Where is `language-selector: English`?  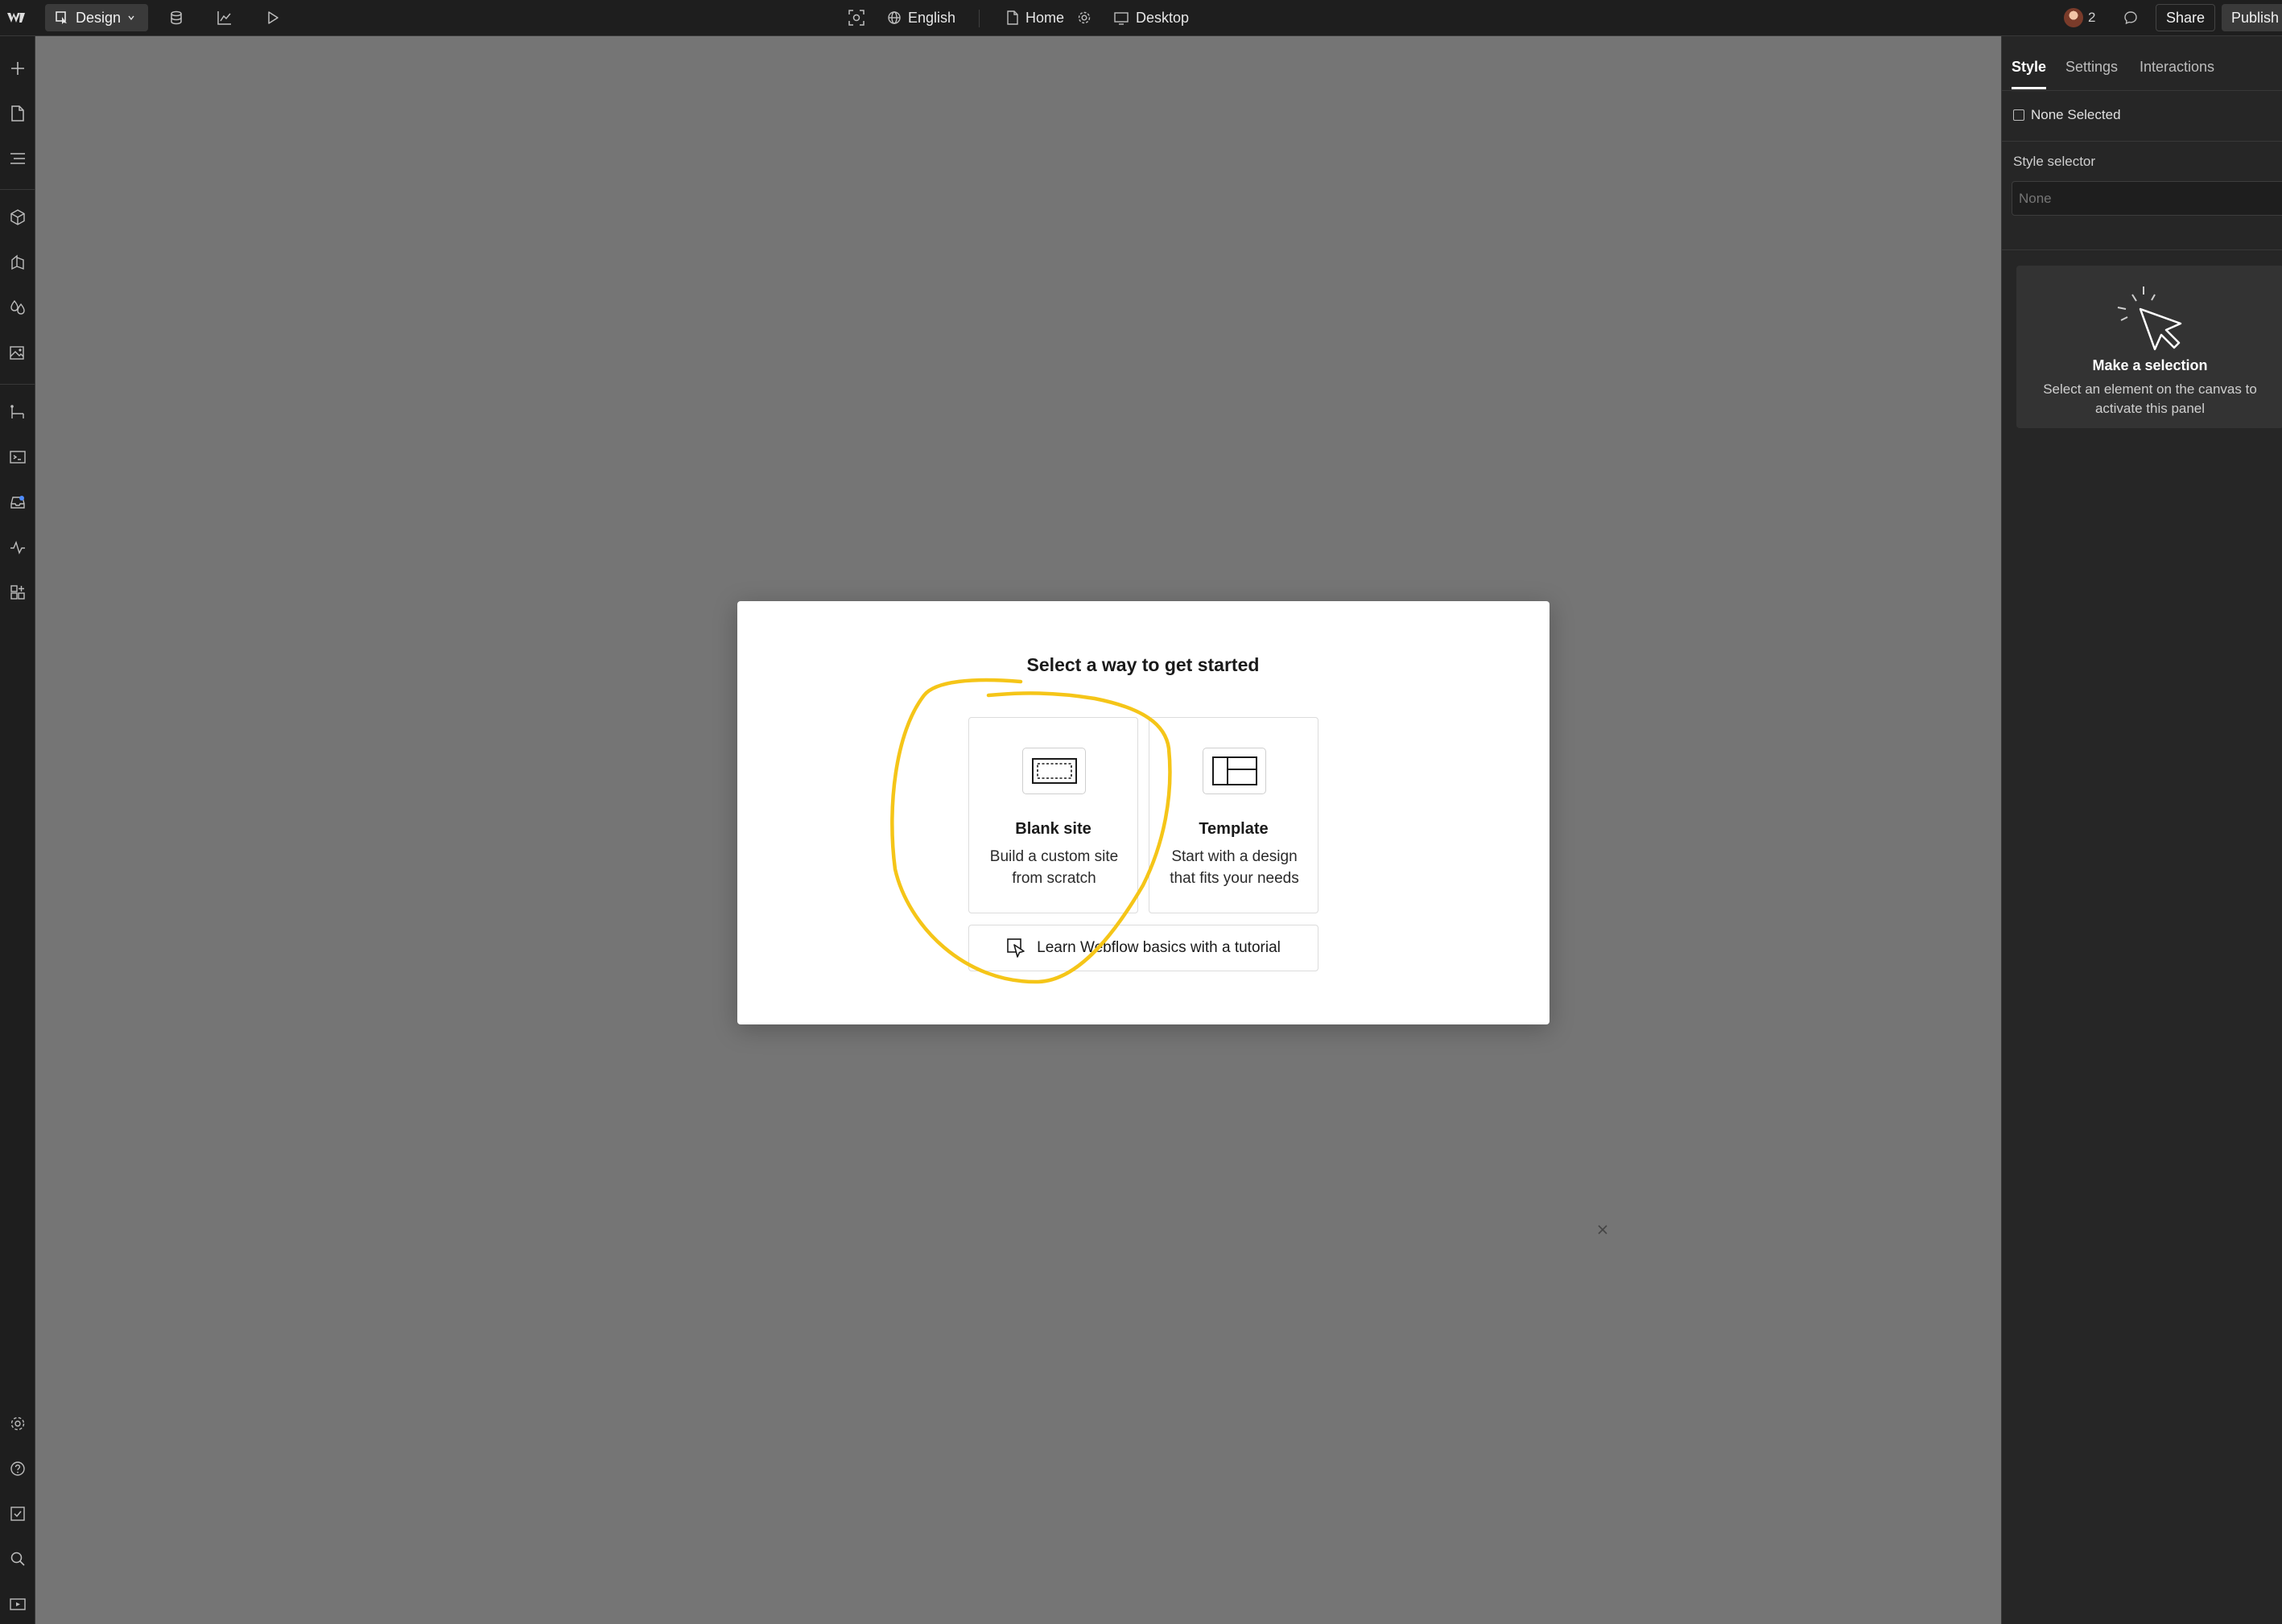
language-selector: English is located at coordinates (921, 18).